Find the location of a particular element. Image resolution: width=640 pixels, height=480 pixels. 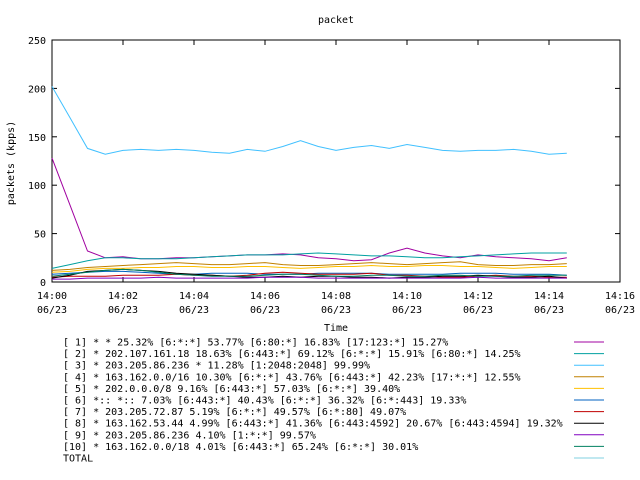

y-tick-label: 250 is located at coordinates (37, 41).